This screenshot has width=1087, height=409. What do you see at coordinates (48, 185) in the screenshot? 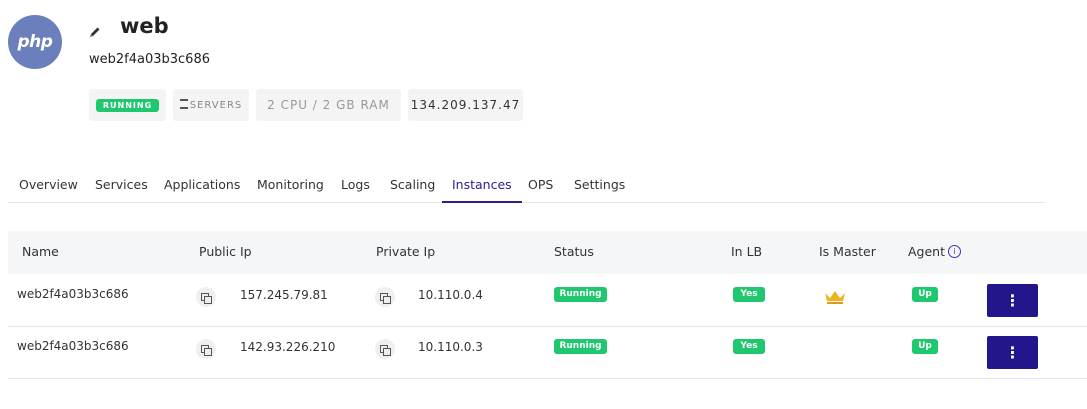
I see `tab-overview: Overview` at bounding box center [48, 185].